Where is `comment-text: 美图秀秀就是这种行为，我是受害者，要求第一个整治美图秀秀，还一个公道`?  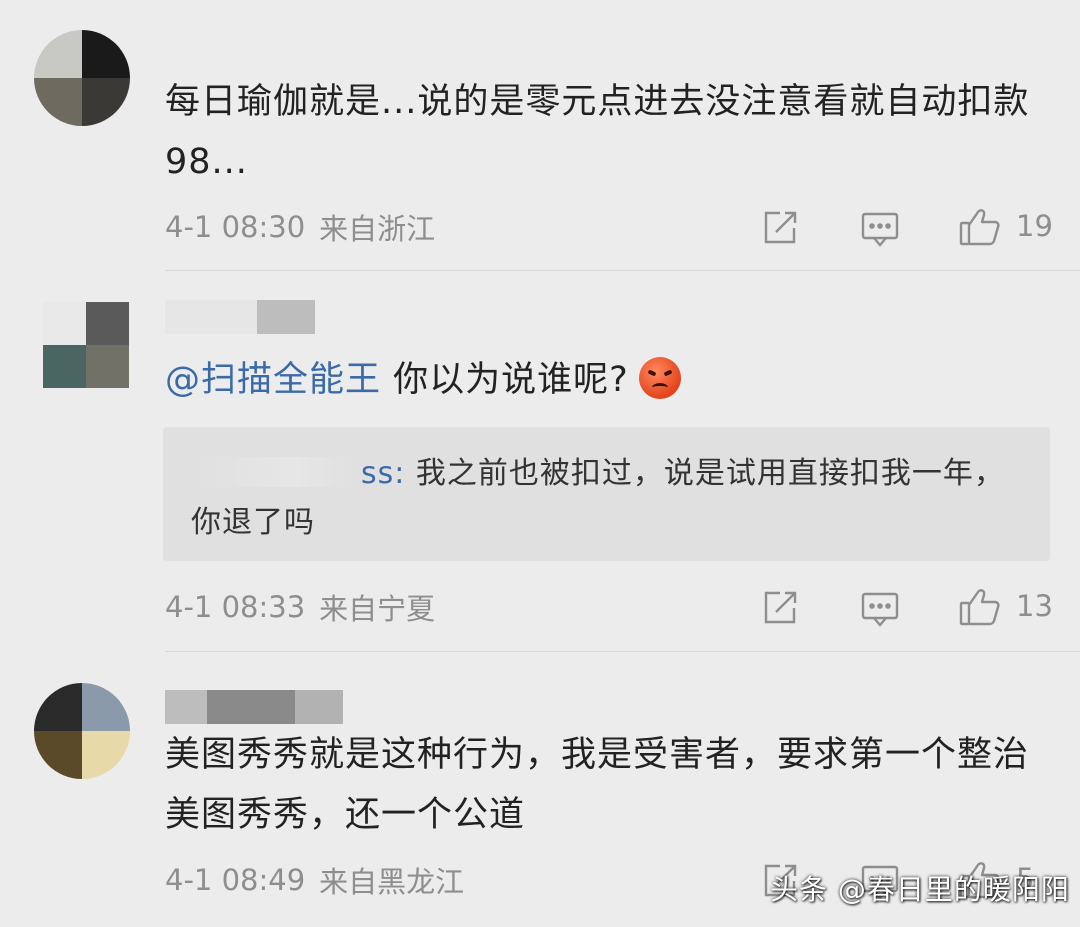
comment-text: 美图秀秀就是这种行为，我是受害者，要求第一个整治美图秀秀，还一个公道 is located at coordinates (597, 785).